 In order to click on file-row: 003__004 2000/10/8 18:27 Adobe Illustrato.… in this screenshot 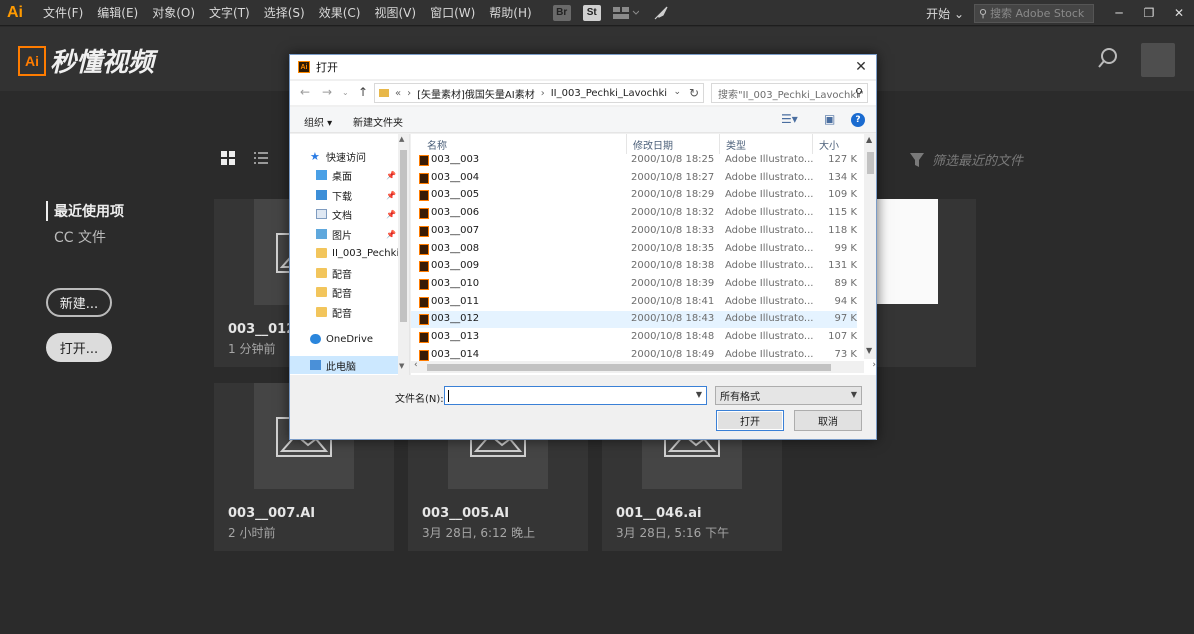, I will do `click(634, 178)`.